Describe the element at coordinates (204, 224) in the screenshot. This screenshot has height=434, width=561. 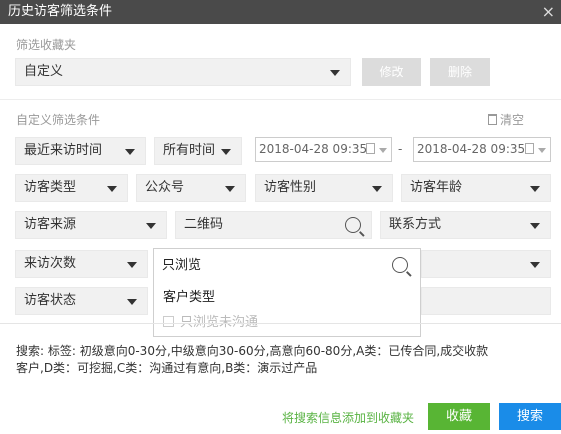
I see `qr-code-label: 二维码` at that location.